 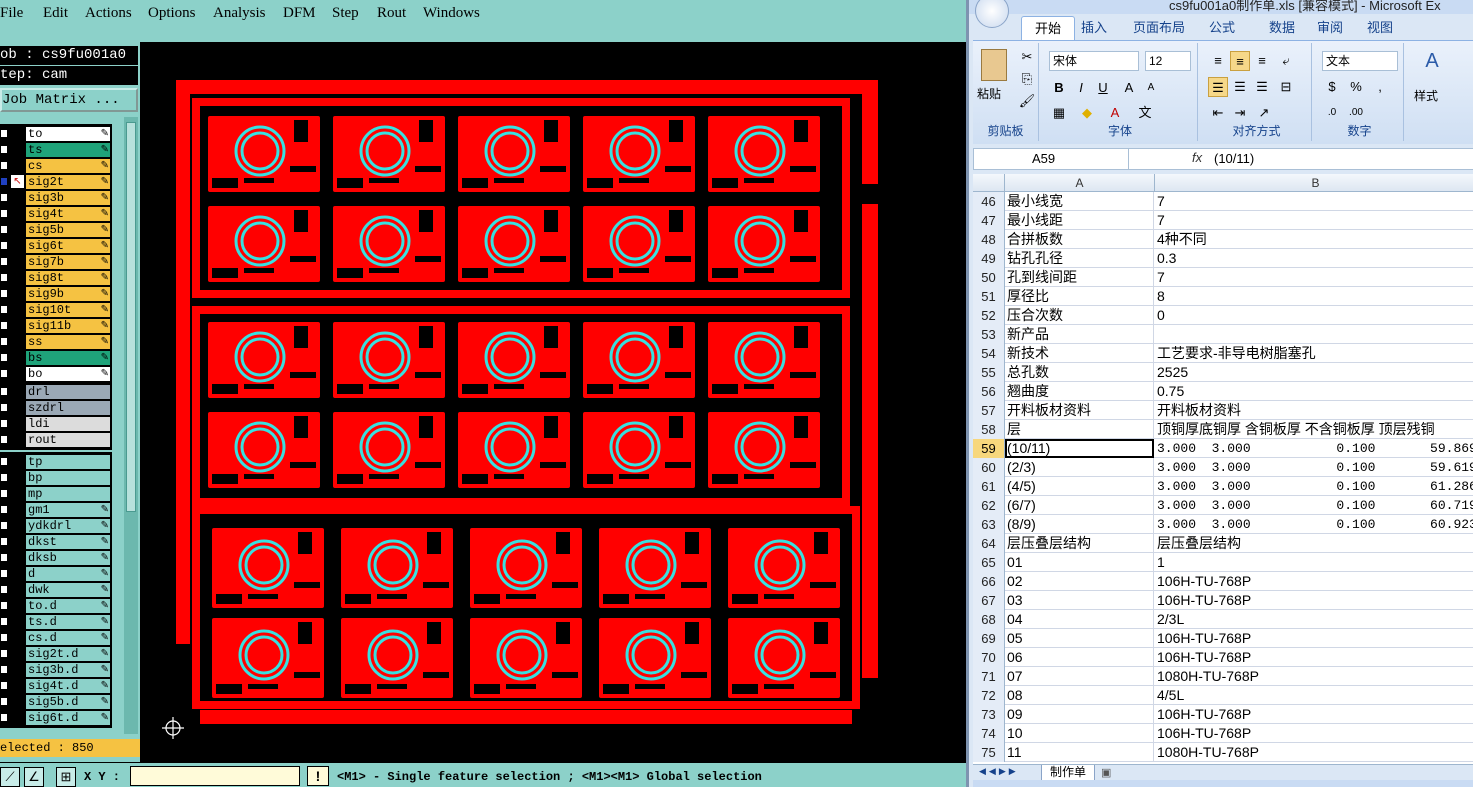 What do you see at coordinates (56, 685) in the screenshot?
I see `layer-row: sig4t.d ✎` at bounding box center [56, 685].